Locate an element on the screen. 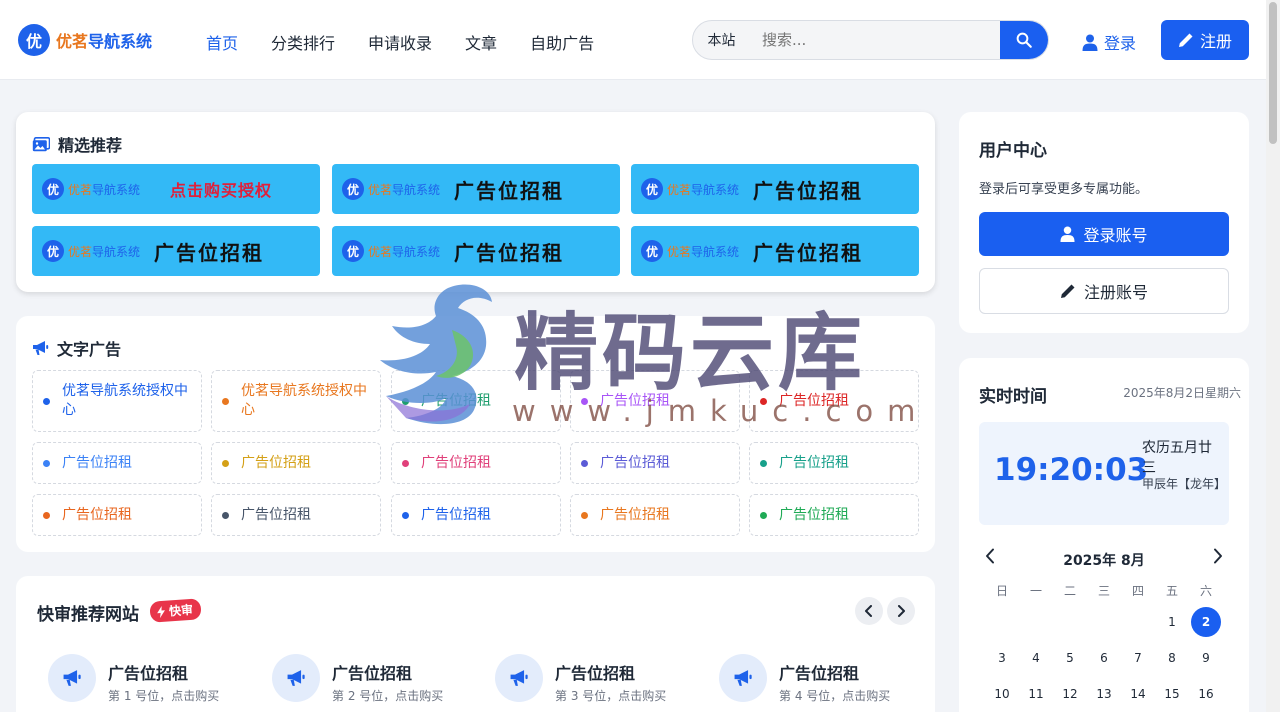  register-account-button: 注册账号 is located at coordinates (1104, 291).